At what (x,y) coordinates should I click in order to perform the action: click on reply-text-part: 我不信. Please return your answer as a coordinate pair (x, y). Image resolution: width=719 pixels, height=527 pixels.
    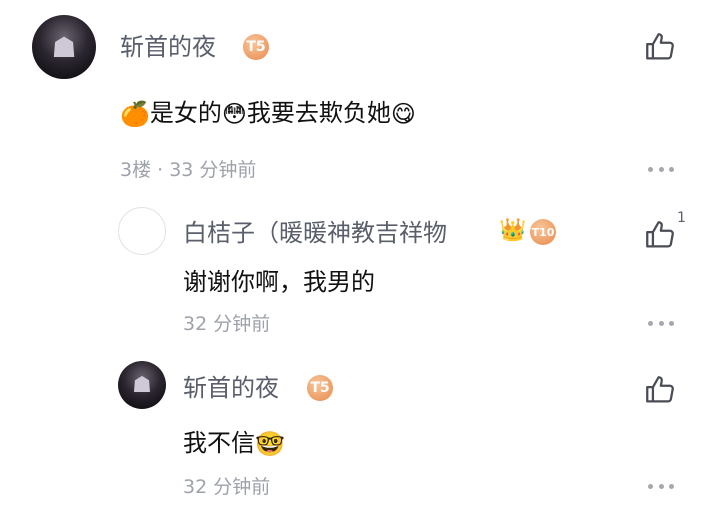
    Looking at the image, I should click on (219, 443).